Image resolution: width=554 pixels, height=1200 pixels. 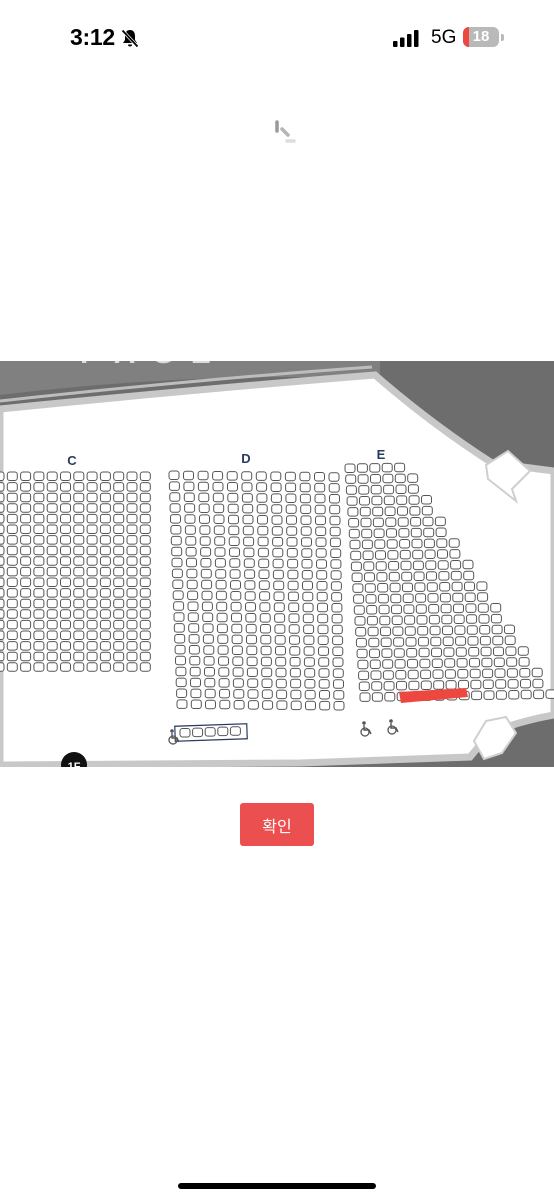 I want to click on accessible-seat, so click(x=223, y=731).